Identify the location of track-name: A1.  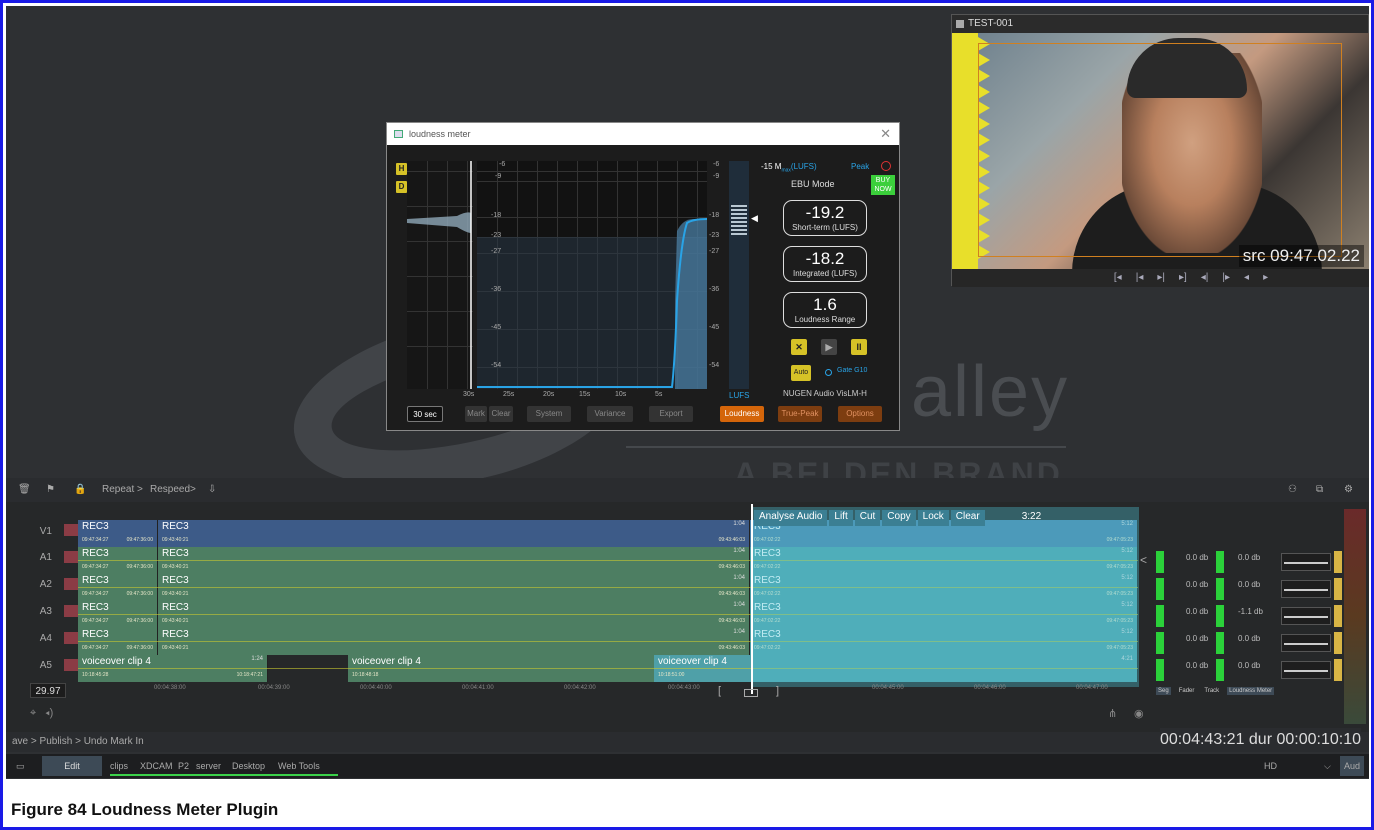
(36, 557).